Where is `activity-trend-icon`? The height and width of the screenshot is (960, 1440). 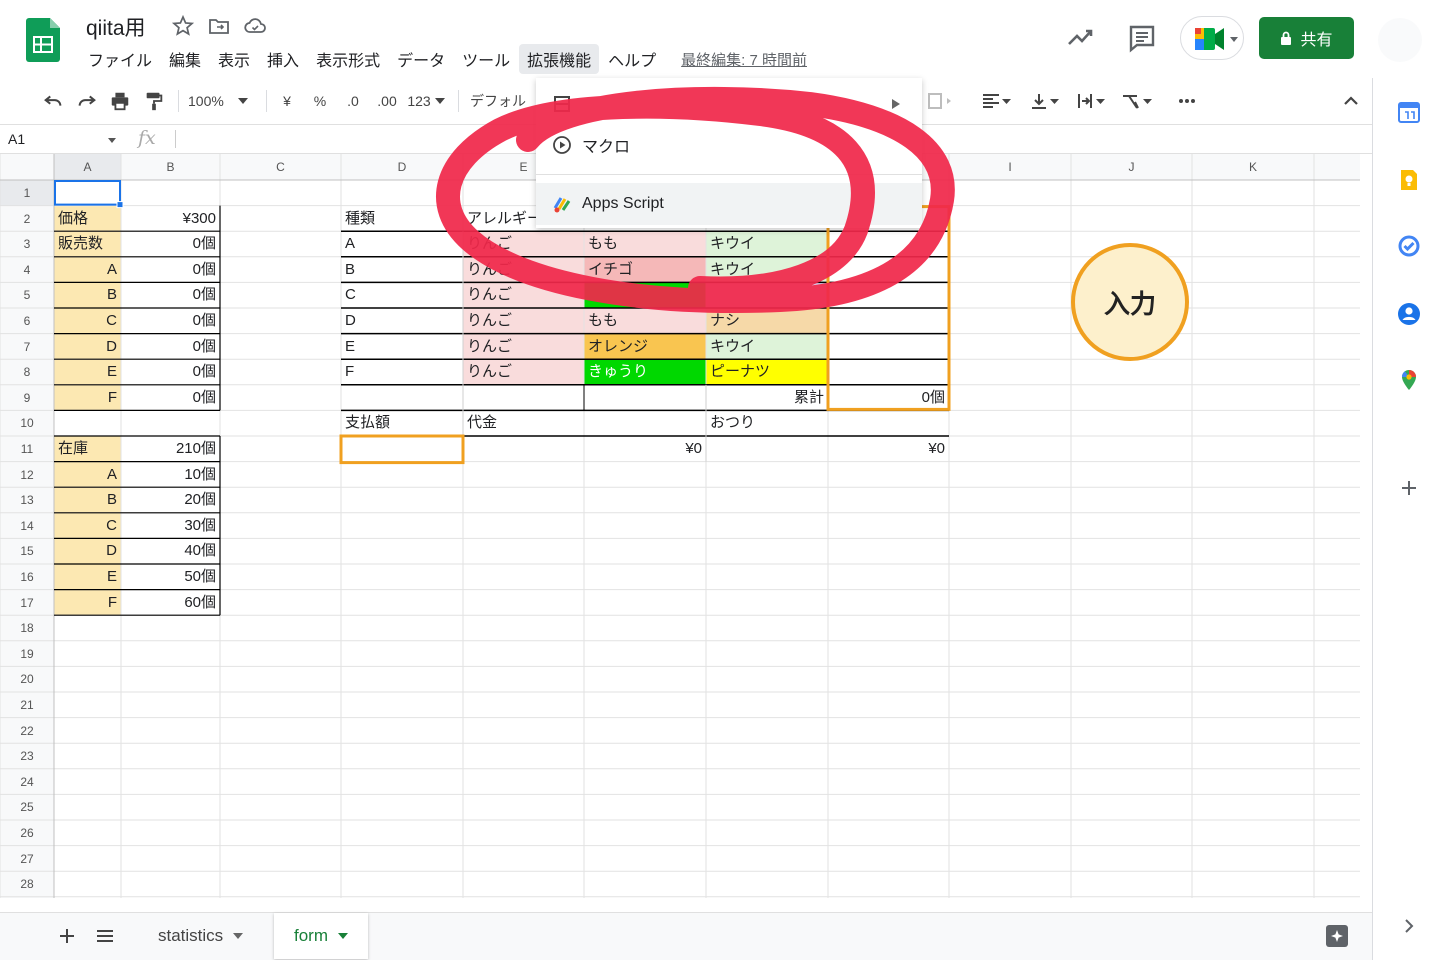
activity-trend-icon is located at coordinates (1080, 38).